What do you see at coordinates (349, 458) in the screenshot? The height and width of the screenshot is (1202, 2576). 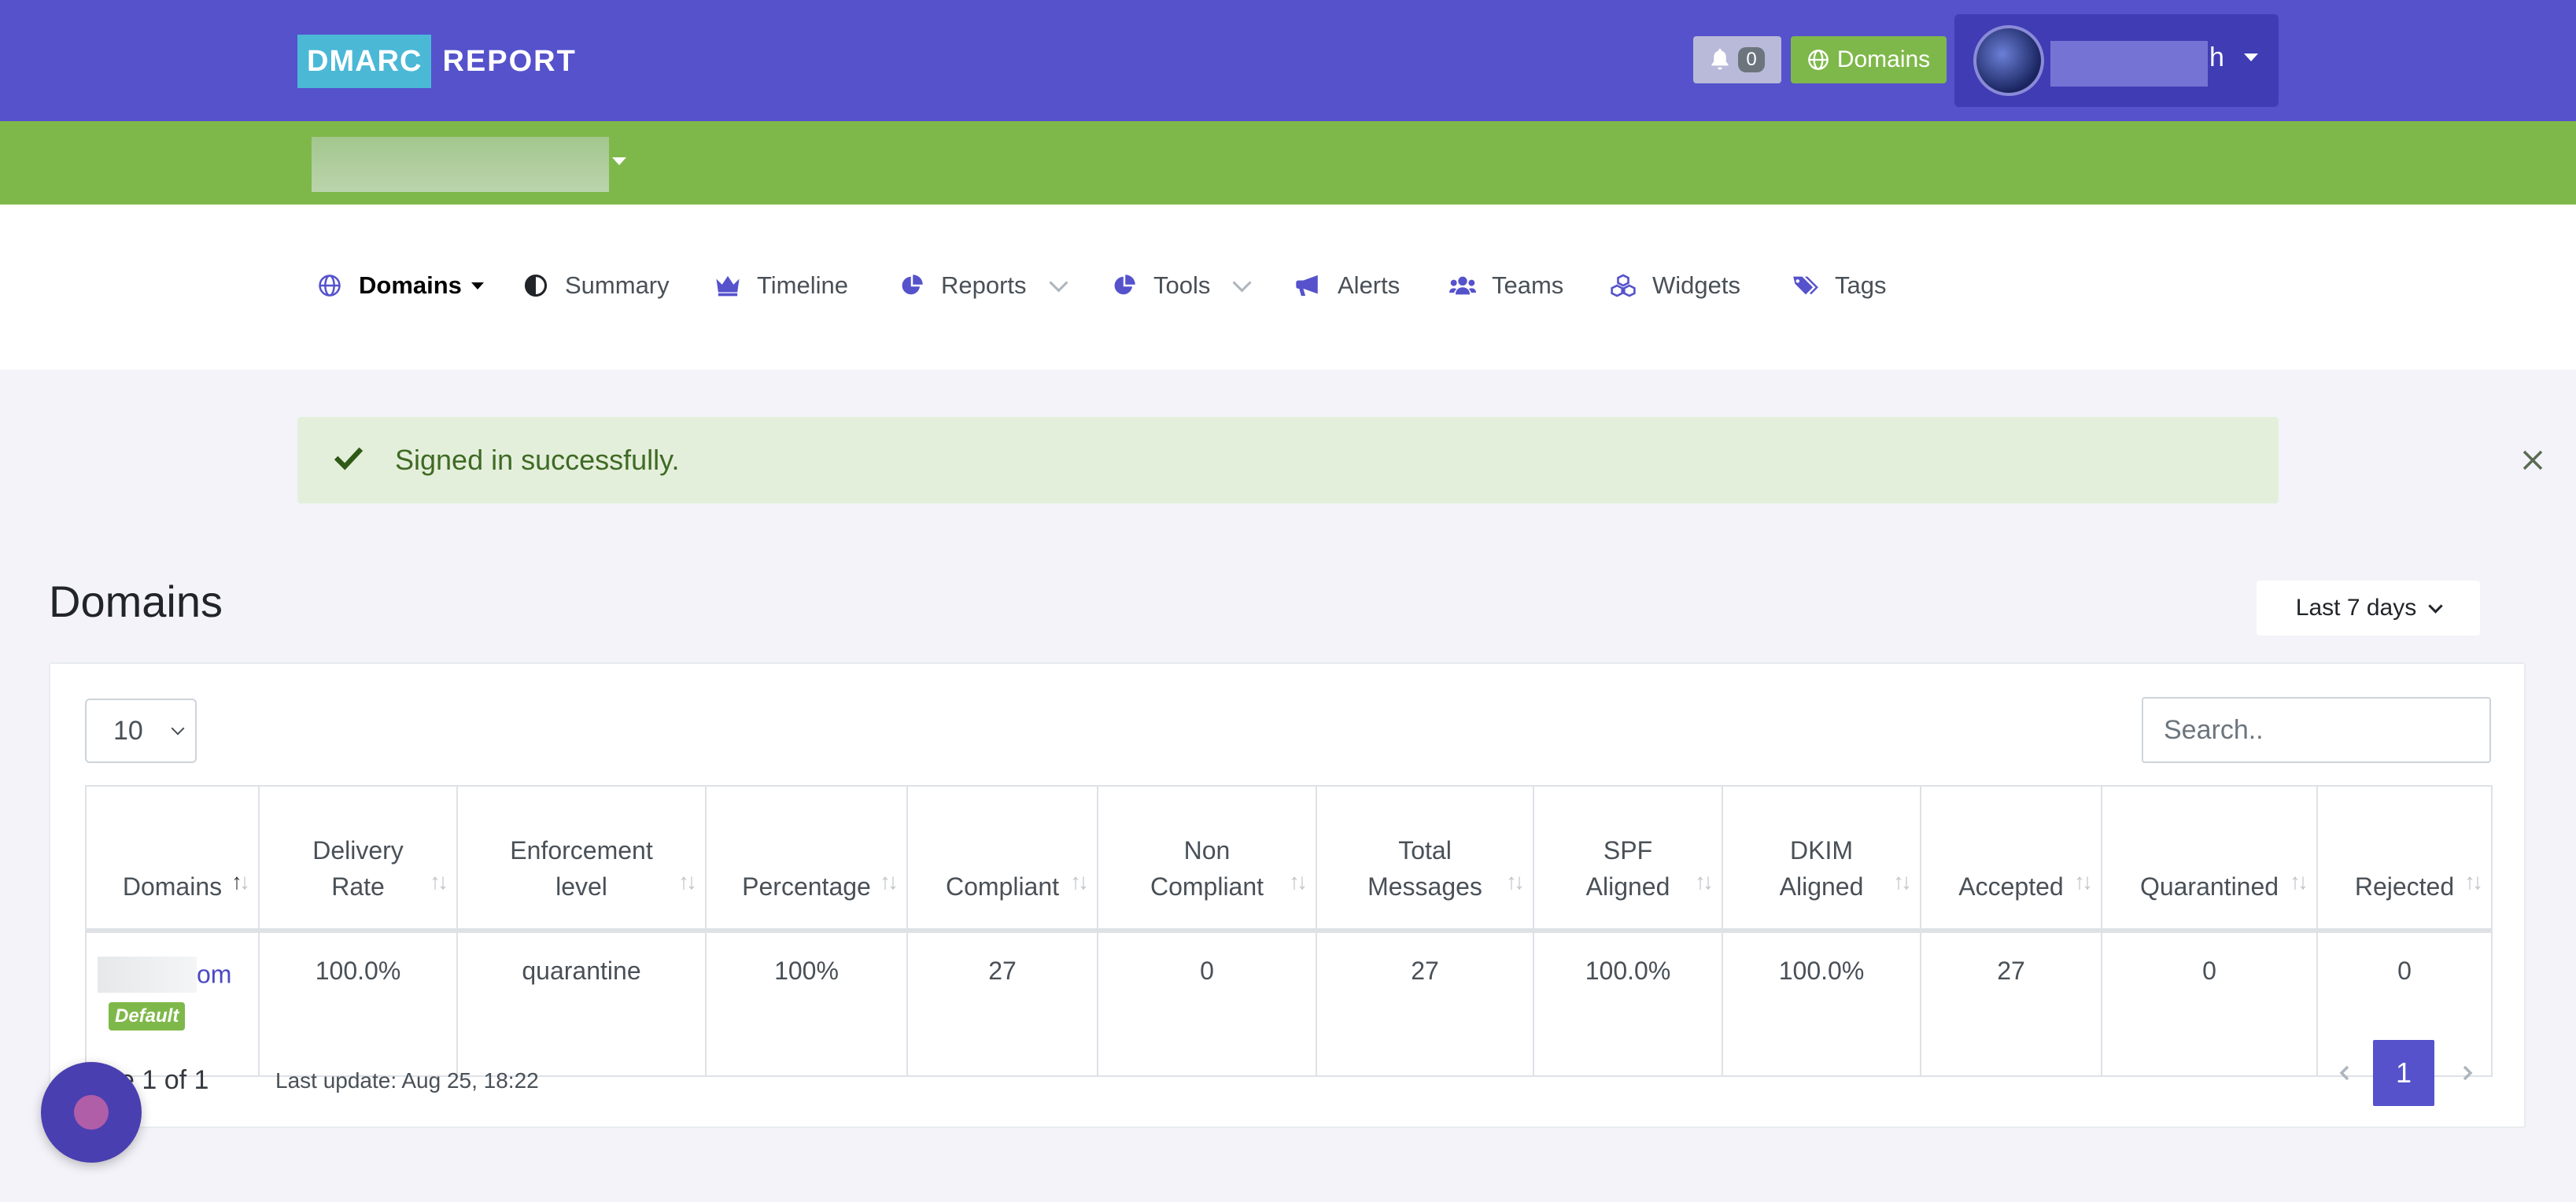 I see `check-icon` at bounding box center [349, 458].